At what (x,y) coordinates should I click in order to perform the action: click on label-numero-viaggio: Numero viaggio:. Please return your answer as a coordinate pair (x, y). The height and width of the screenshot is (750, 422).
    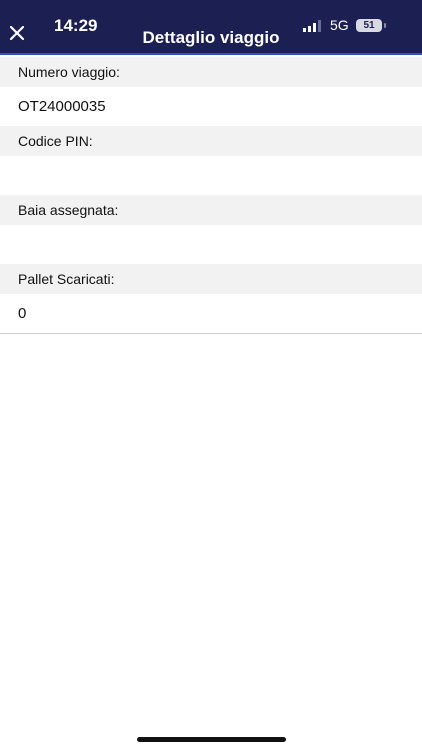
    Looking at the image, I should click on (211, 72).